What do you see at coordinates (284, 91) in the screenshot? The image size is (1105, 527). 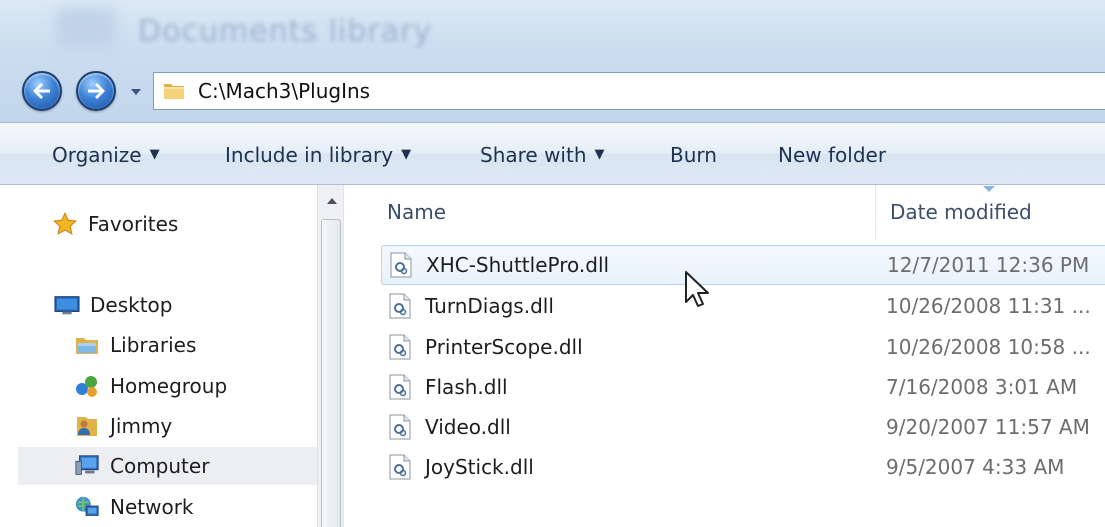 I see `address-path: C:\Mach3\PlugIns` at bounding box center [284, 91].